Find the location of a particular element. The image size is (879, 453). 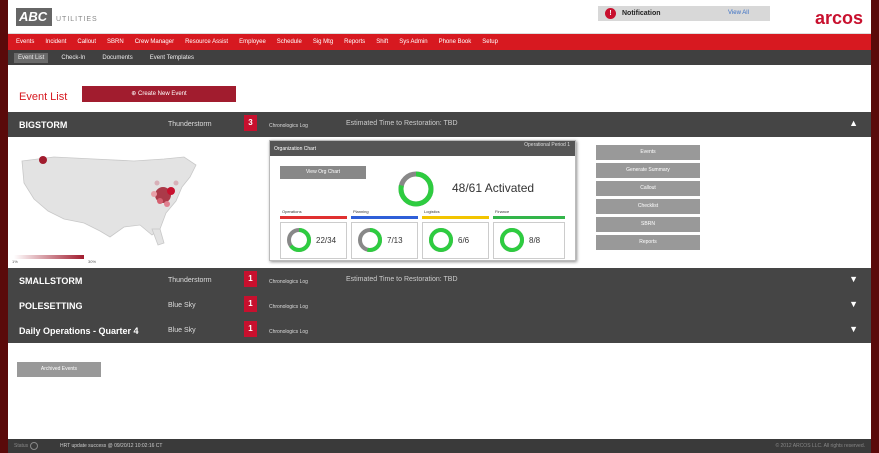

checklist-button: Checklist is located at coordinates (648, 206).